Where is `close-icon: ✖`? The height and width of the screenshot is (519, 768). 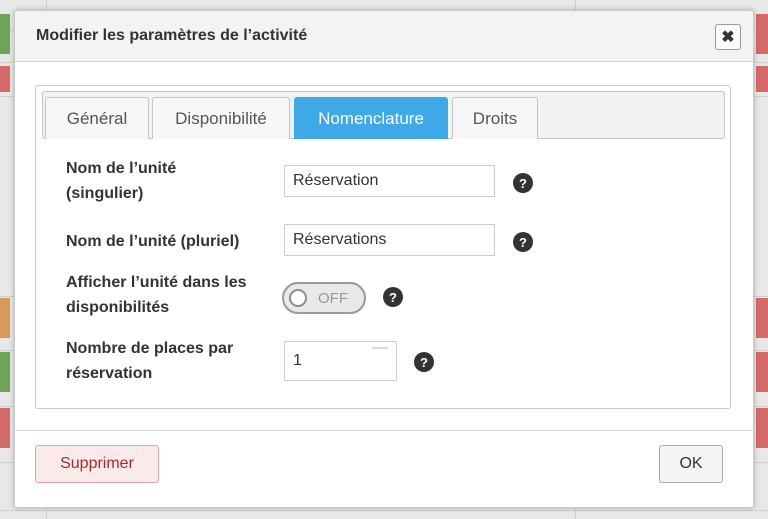 close-icon: ✖ is located at coordinates (728, 37).